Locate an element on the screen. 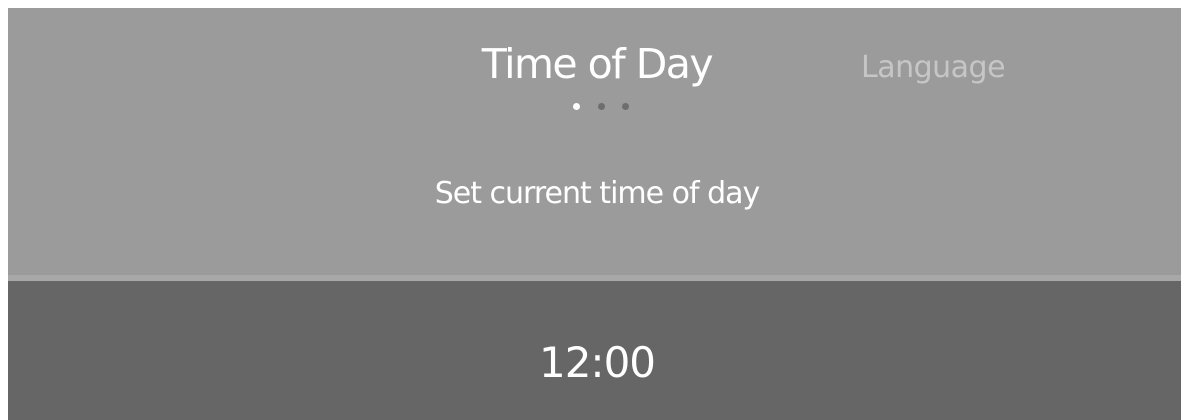  tab-time-of-day: Time of Day is located at coordinates (598, 64).